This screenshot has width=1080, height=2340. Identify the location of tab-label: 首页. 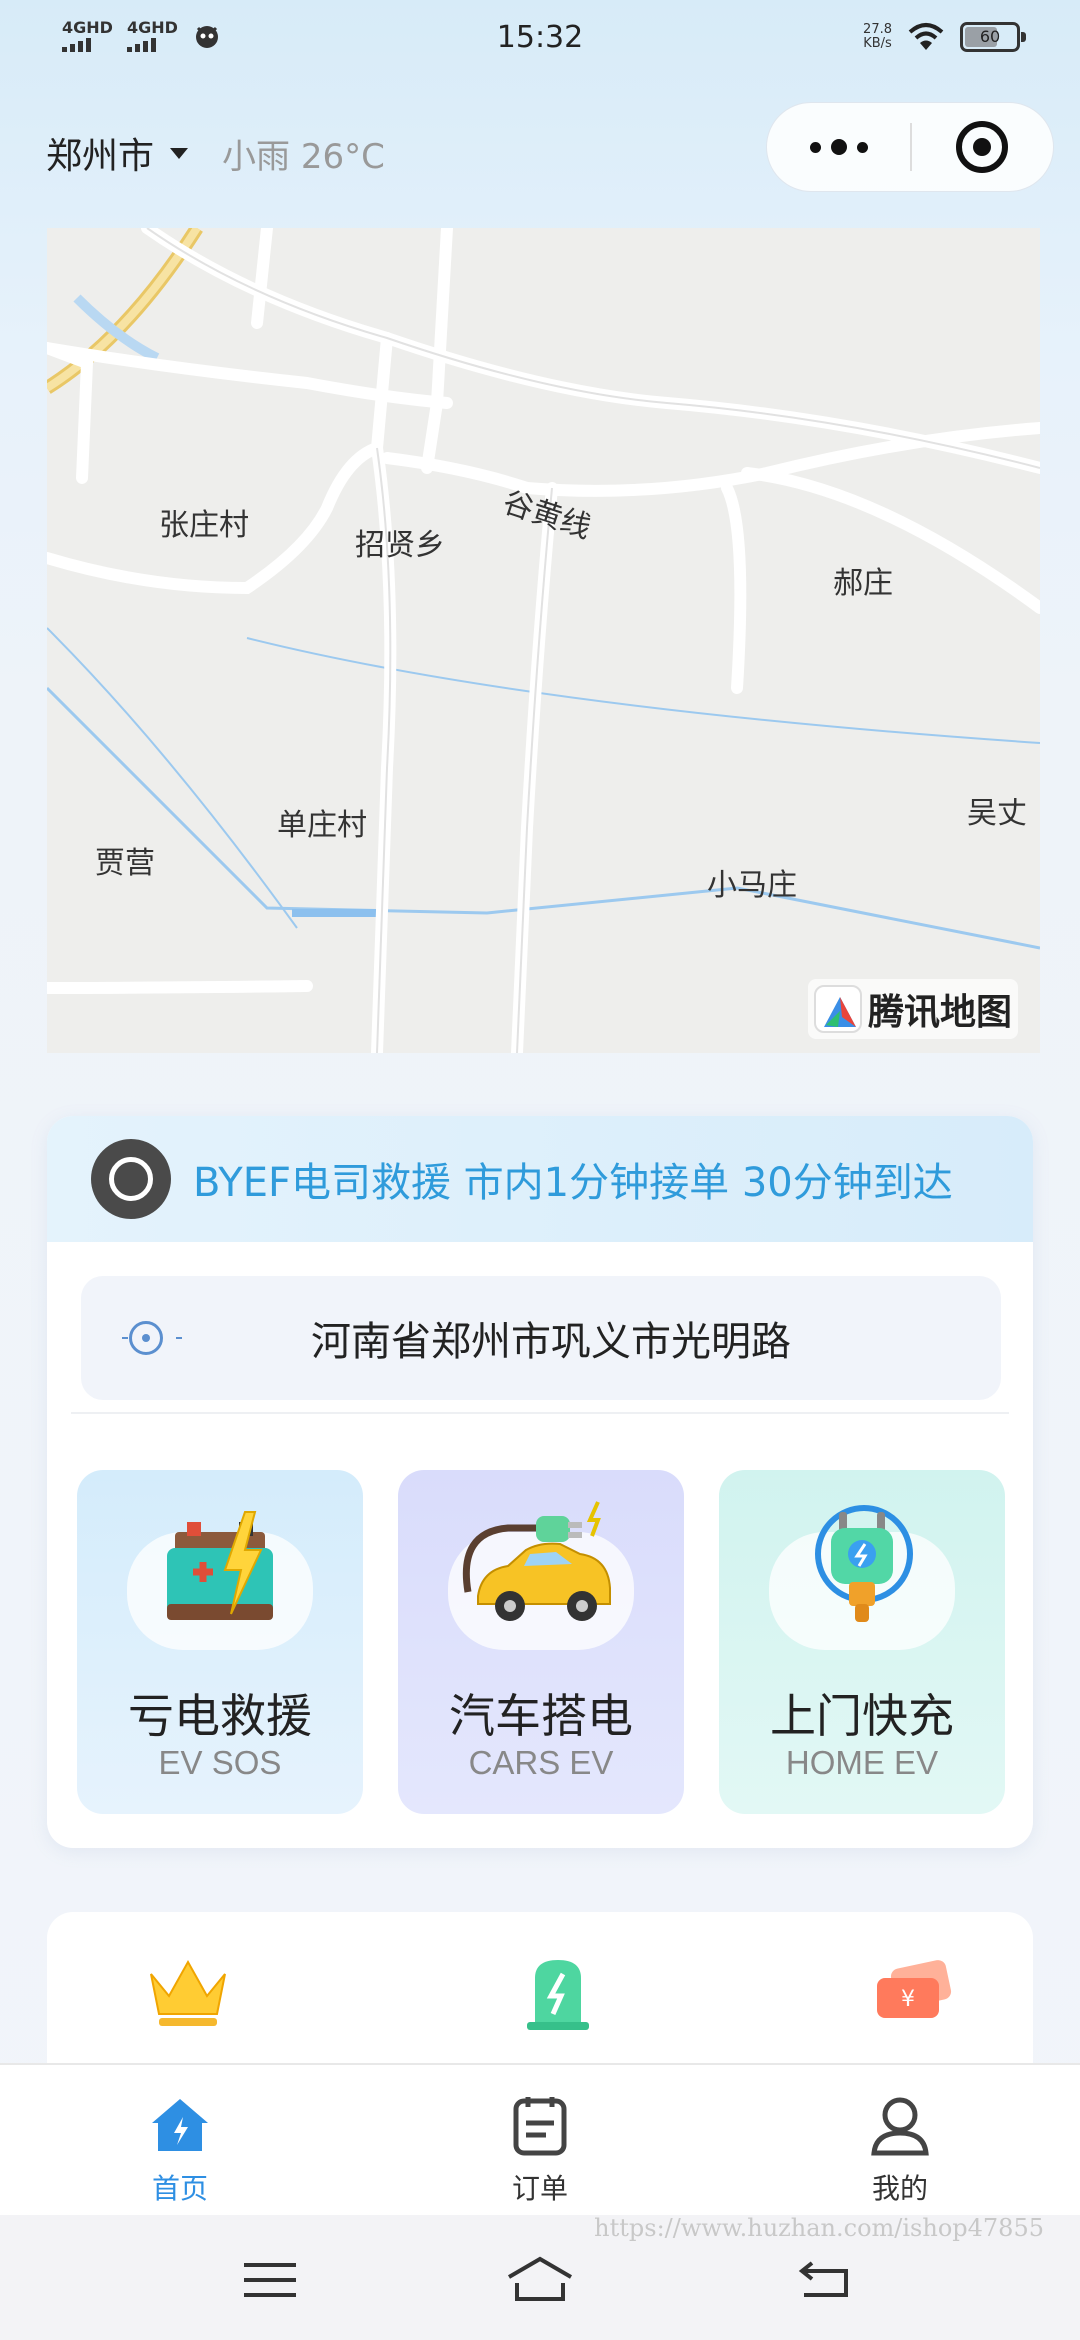
(179, 2188).